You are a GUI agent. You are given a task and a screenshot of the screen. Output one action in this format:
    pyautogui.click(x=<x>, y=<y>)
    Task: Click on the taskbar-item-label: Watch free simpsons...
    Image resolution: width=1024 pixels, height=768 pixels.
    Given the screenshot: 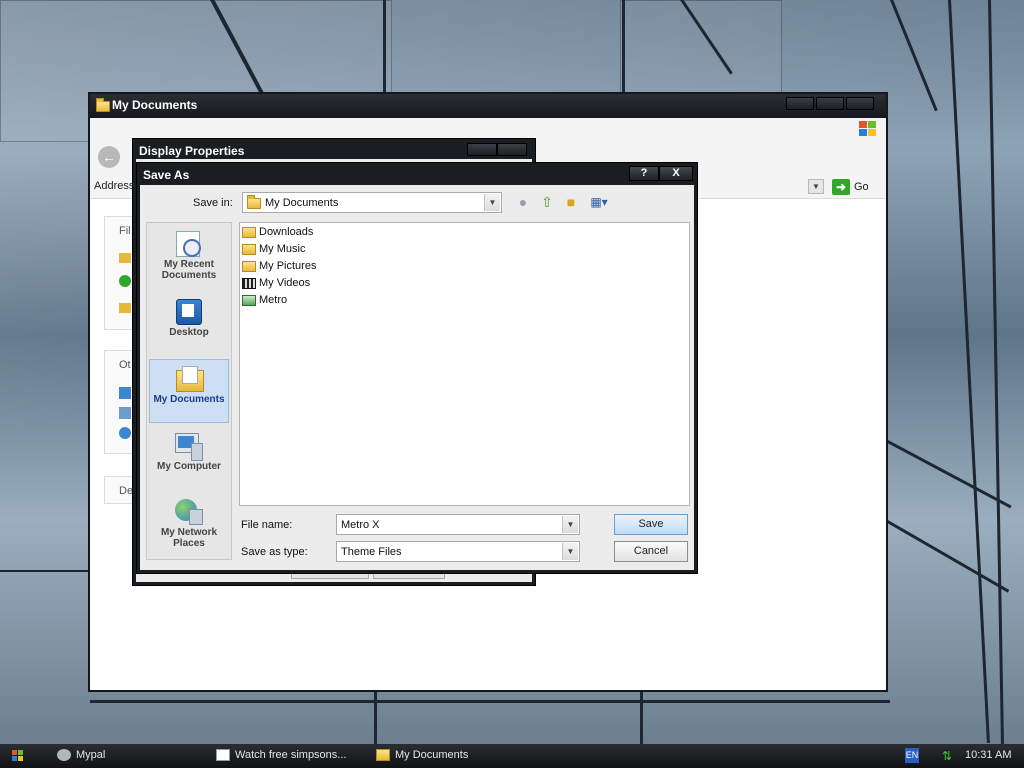 What is the action you would take?
    pyautogui.click(x=291, y=755)
    